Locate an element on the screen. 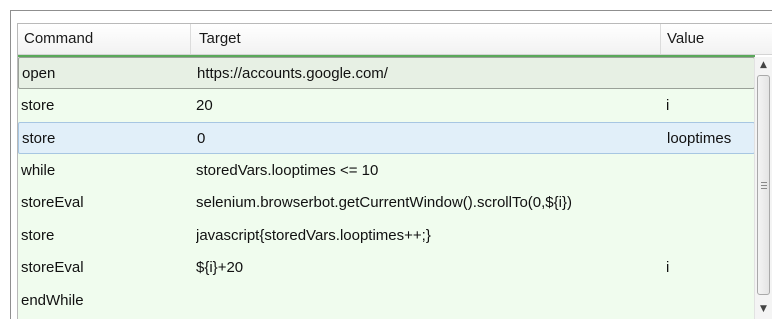 Image resolution: width=772 pixels, height=319 pixels. target-cell: ${i}+20 is located at coordinates (220, 267).